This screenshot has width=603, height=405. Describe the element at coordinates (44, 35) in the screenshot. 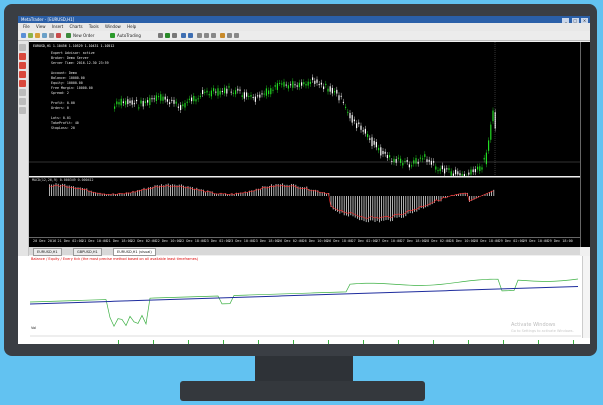

I see `navigator-icon` at that location.